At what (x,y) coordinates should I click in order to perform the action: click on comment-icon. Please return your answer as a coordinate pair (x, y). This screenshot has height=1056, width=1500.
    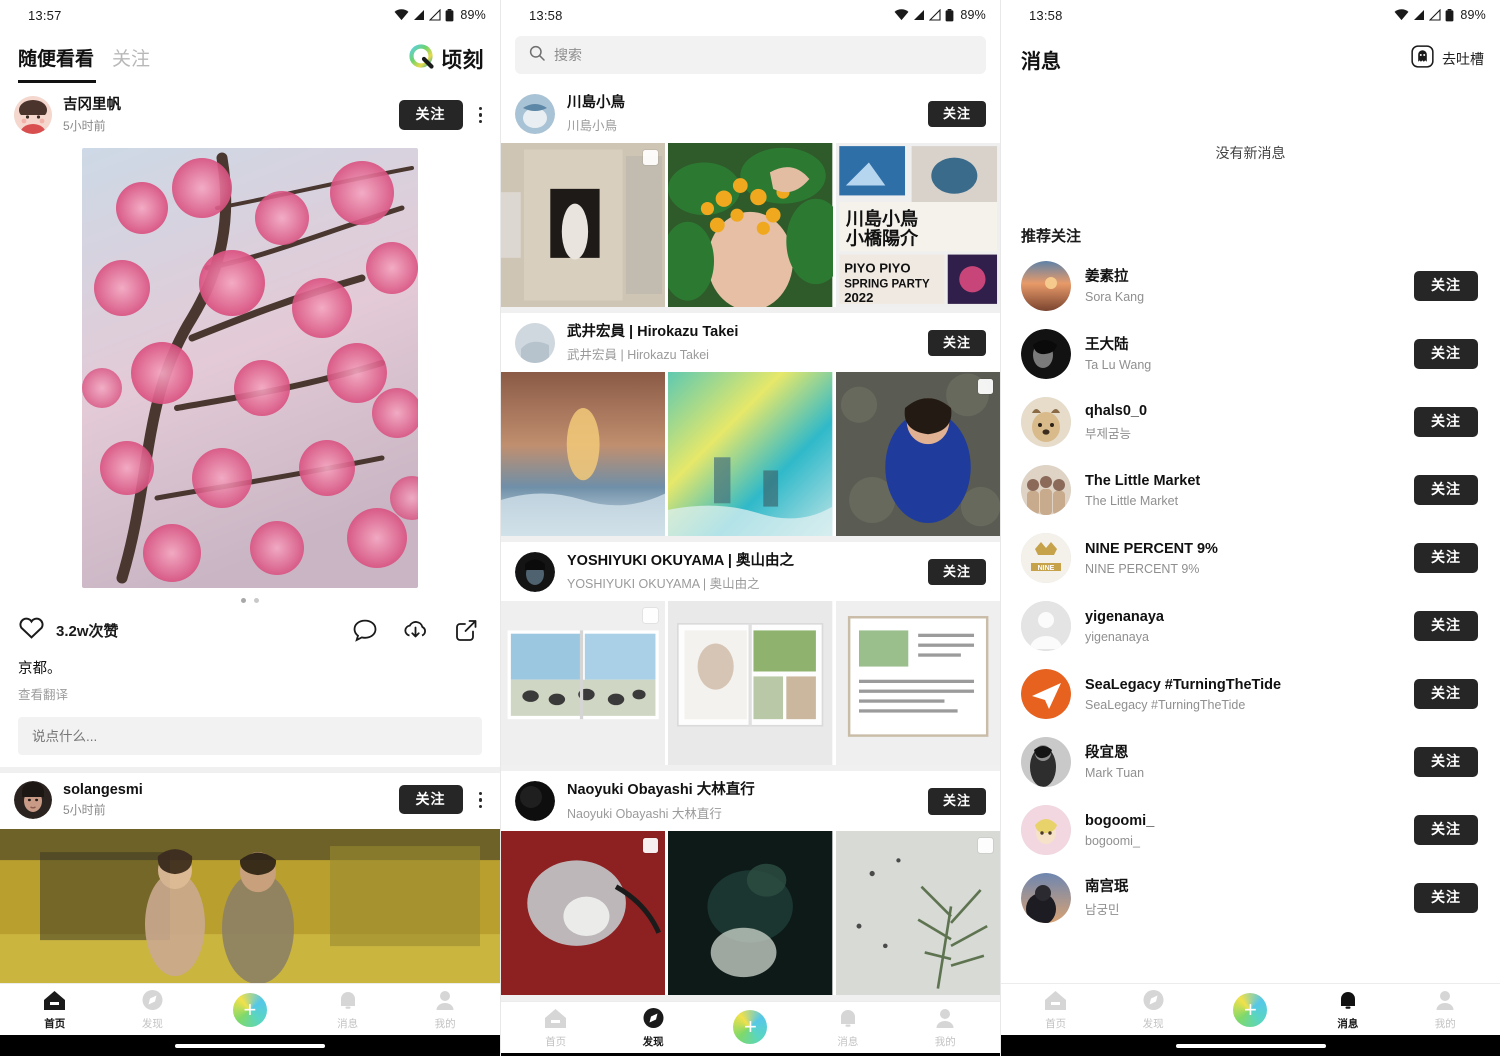
    Looking at the image, I should click on (365, 630).